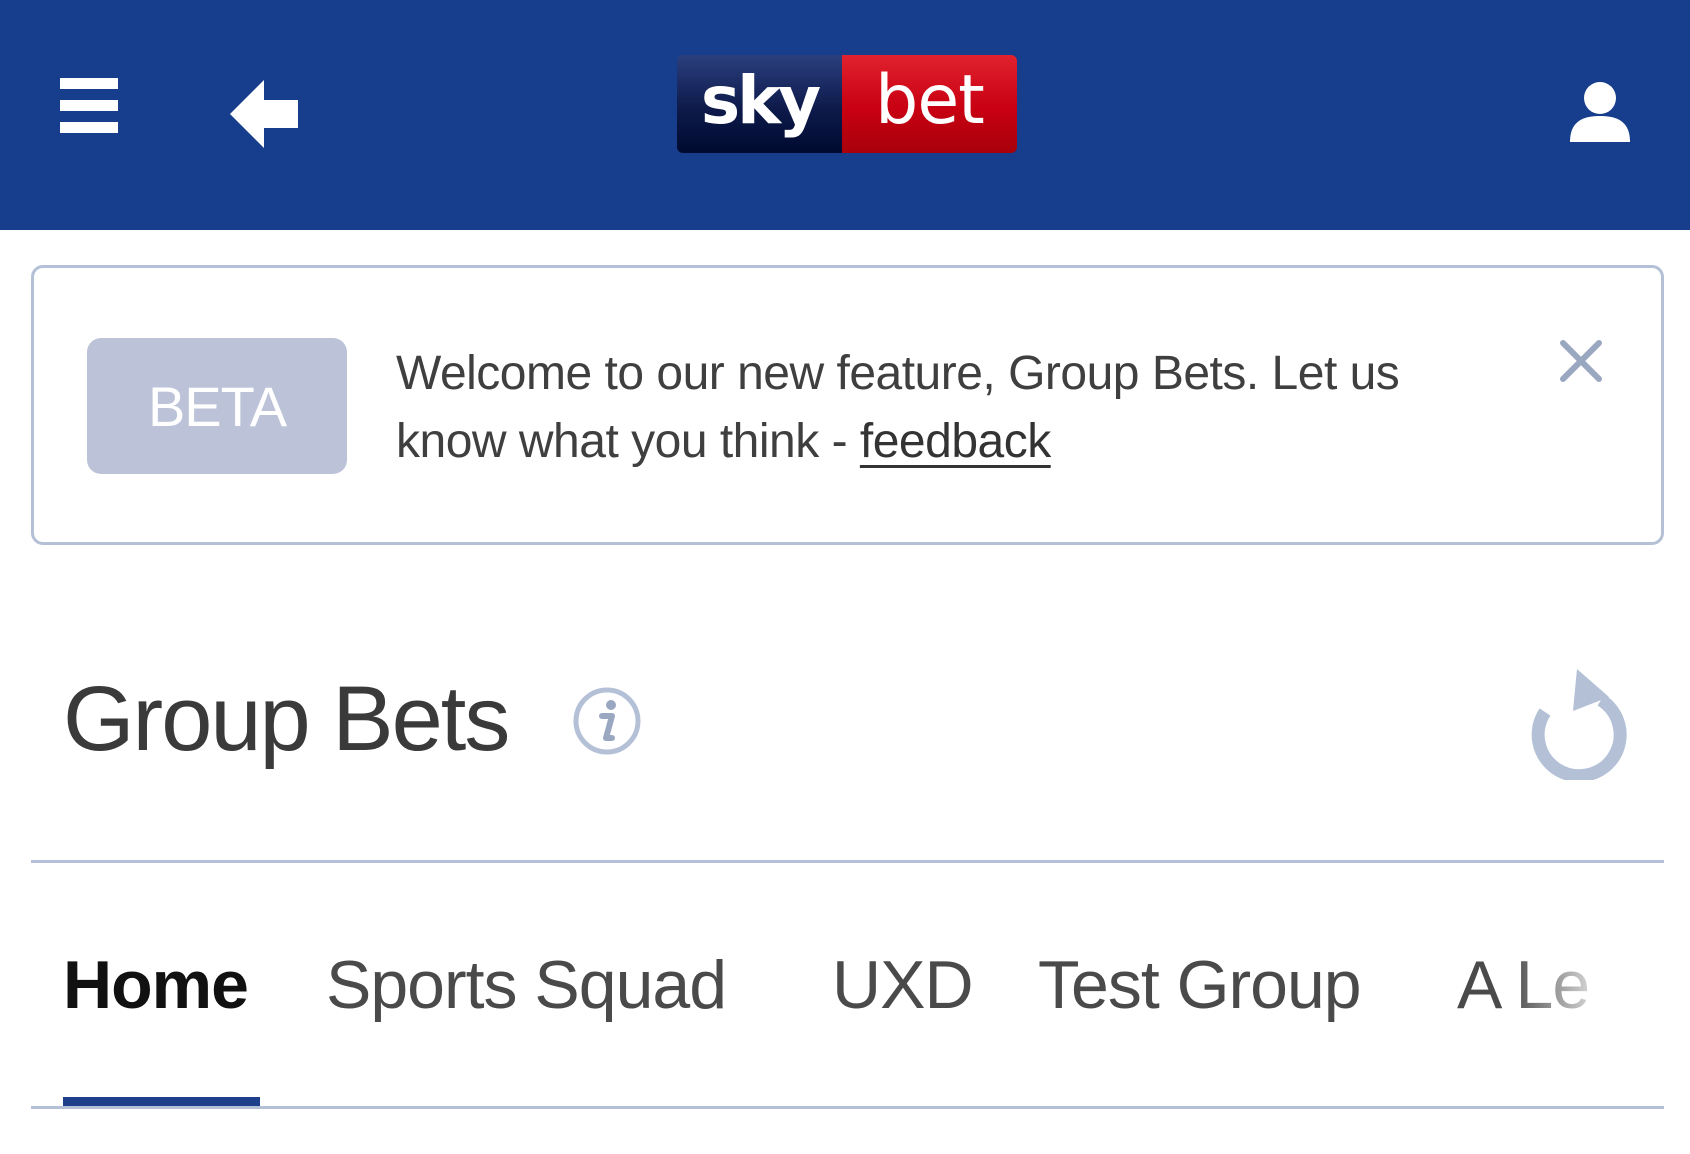 The height and width of the screenshot is (1154, 1690). What do you see at coordinates (90, 112) in the screenshot?
I see `menu-icon` at bounding box center [90, 112].